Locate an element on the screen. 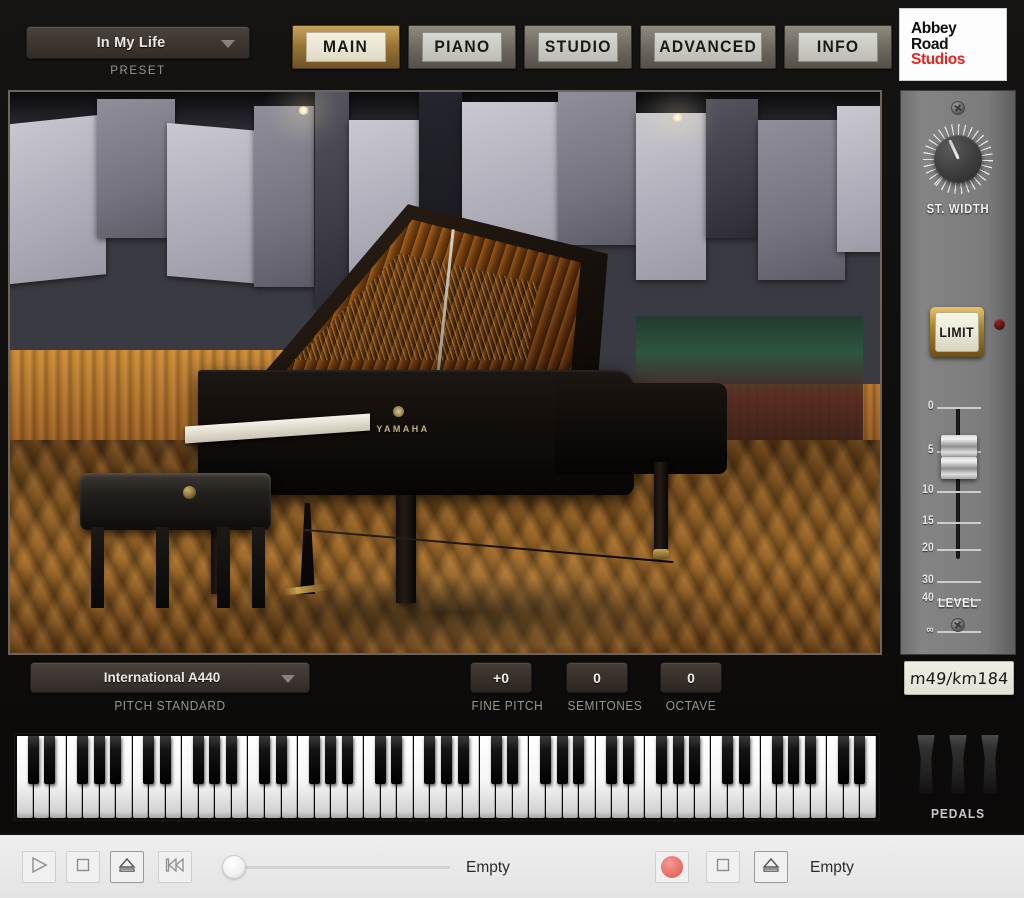 This screenshot has width=1024, height=898. tab-info: INFO is located at coordinates (838, 47).